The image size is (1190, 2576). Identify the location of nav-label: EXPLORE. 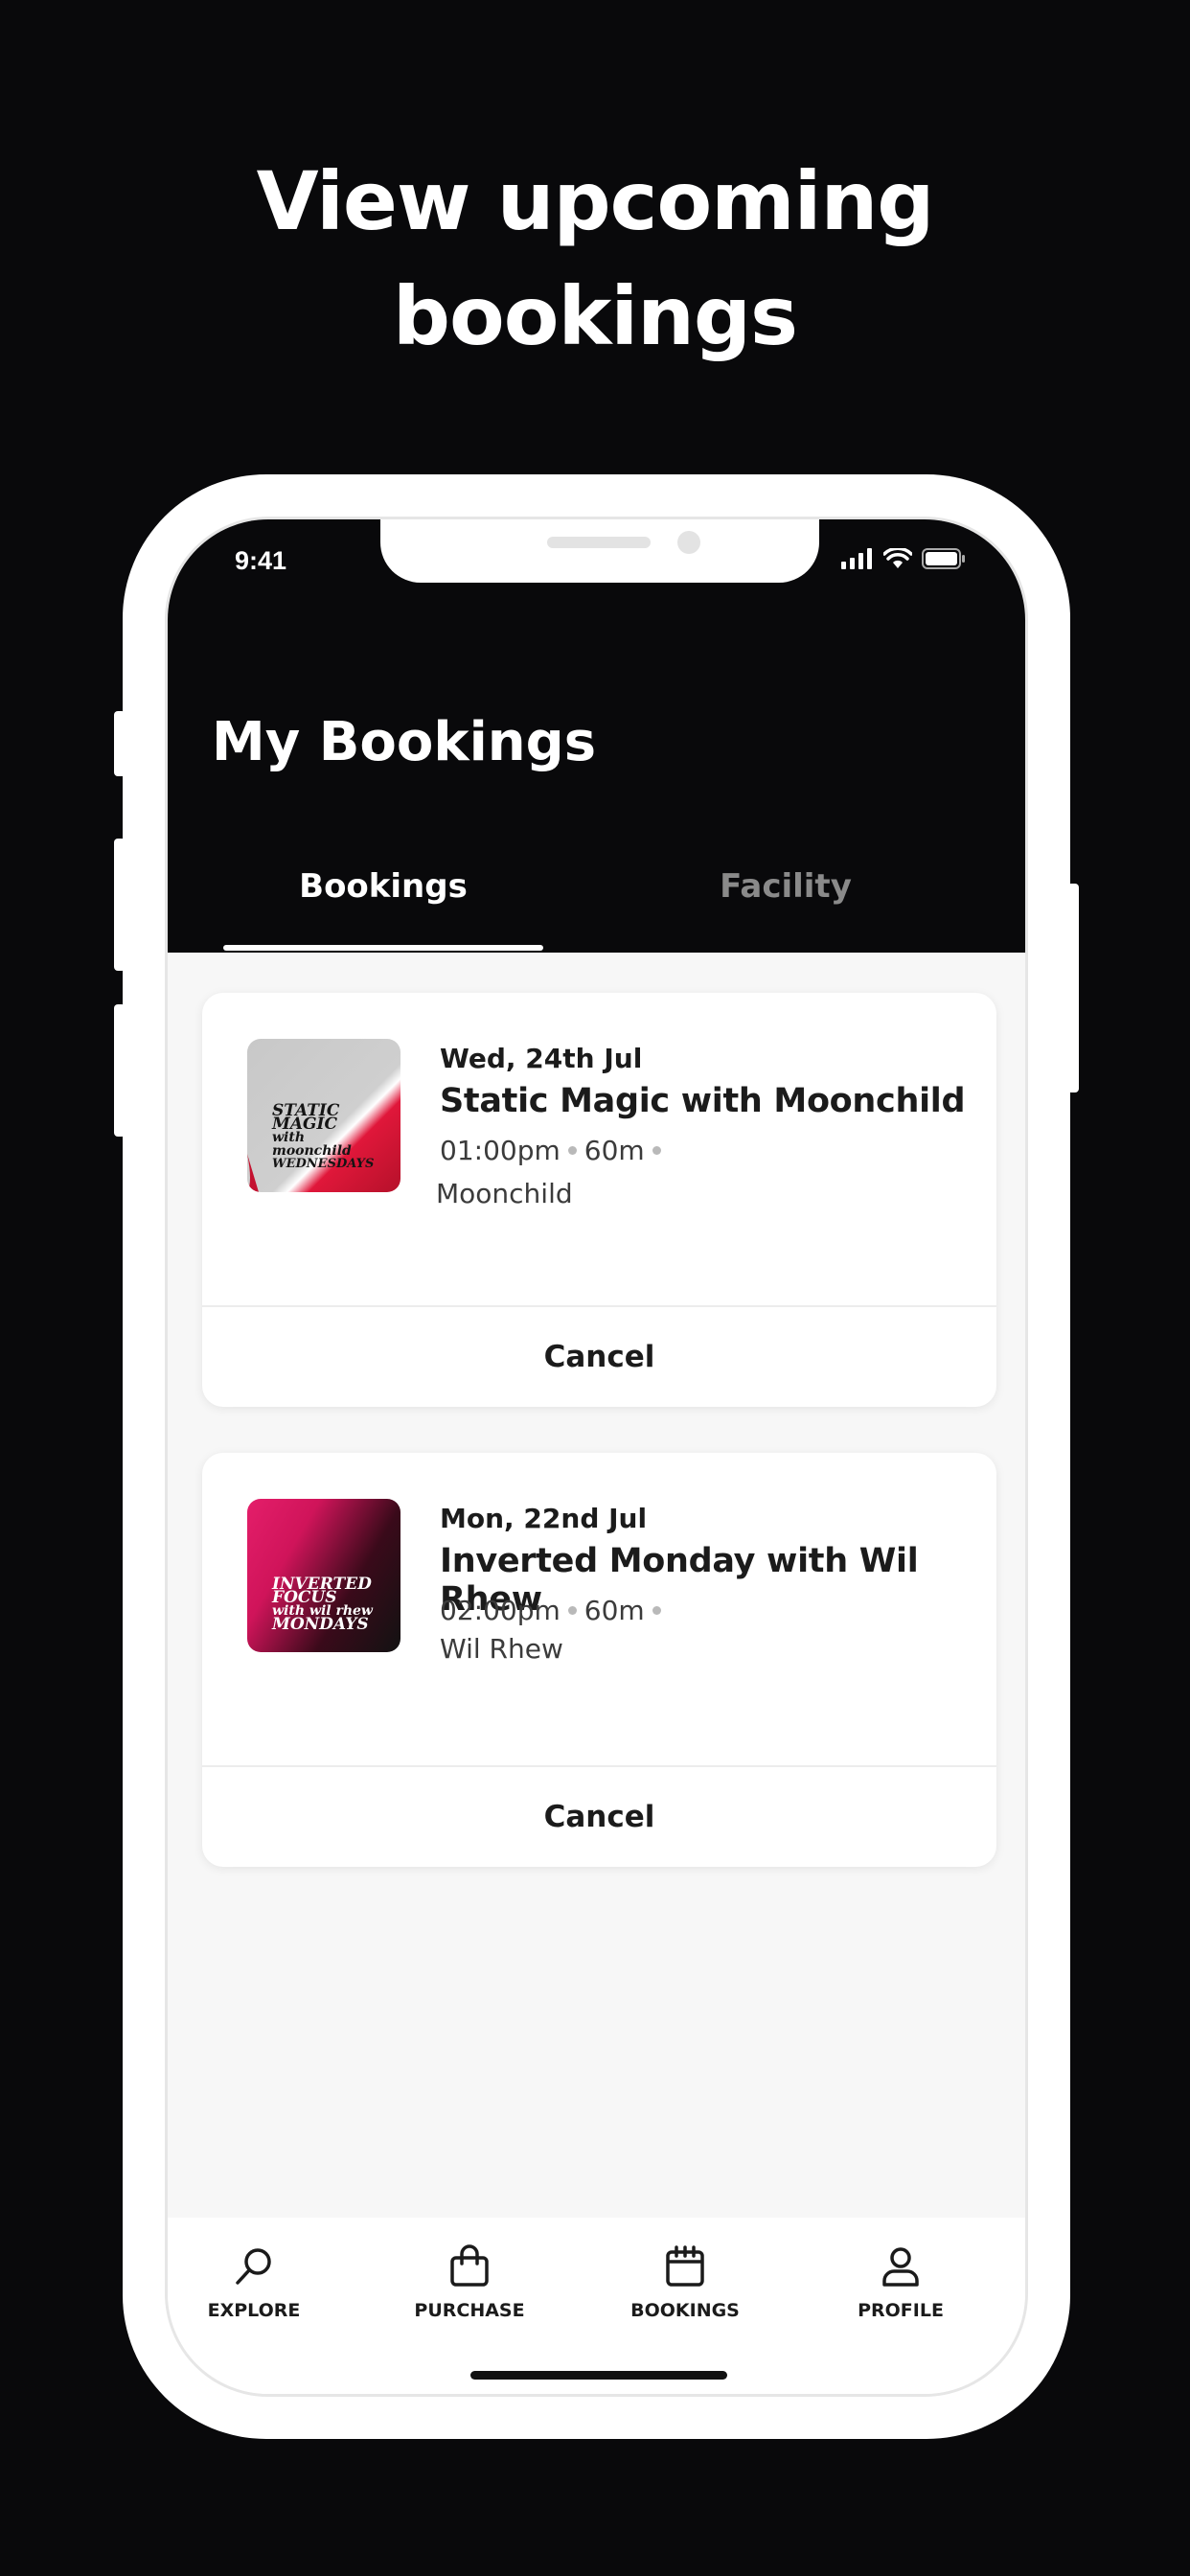
(254, 2310).